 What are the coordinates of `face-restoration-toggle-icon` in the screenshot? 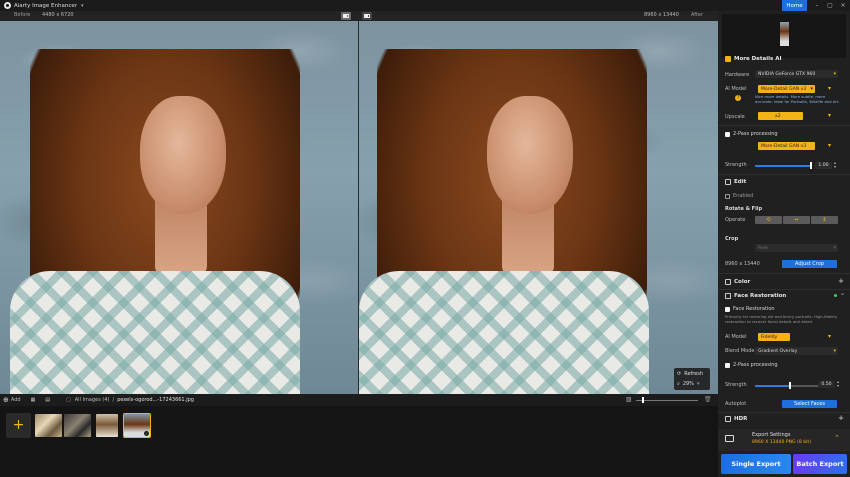 It's located at (728, 296).